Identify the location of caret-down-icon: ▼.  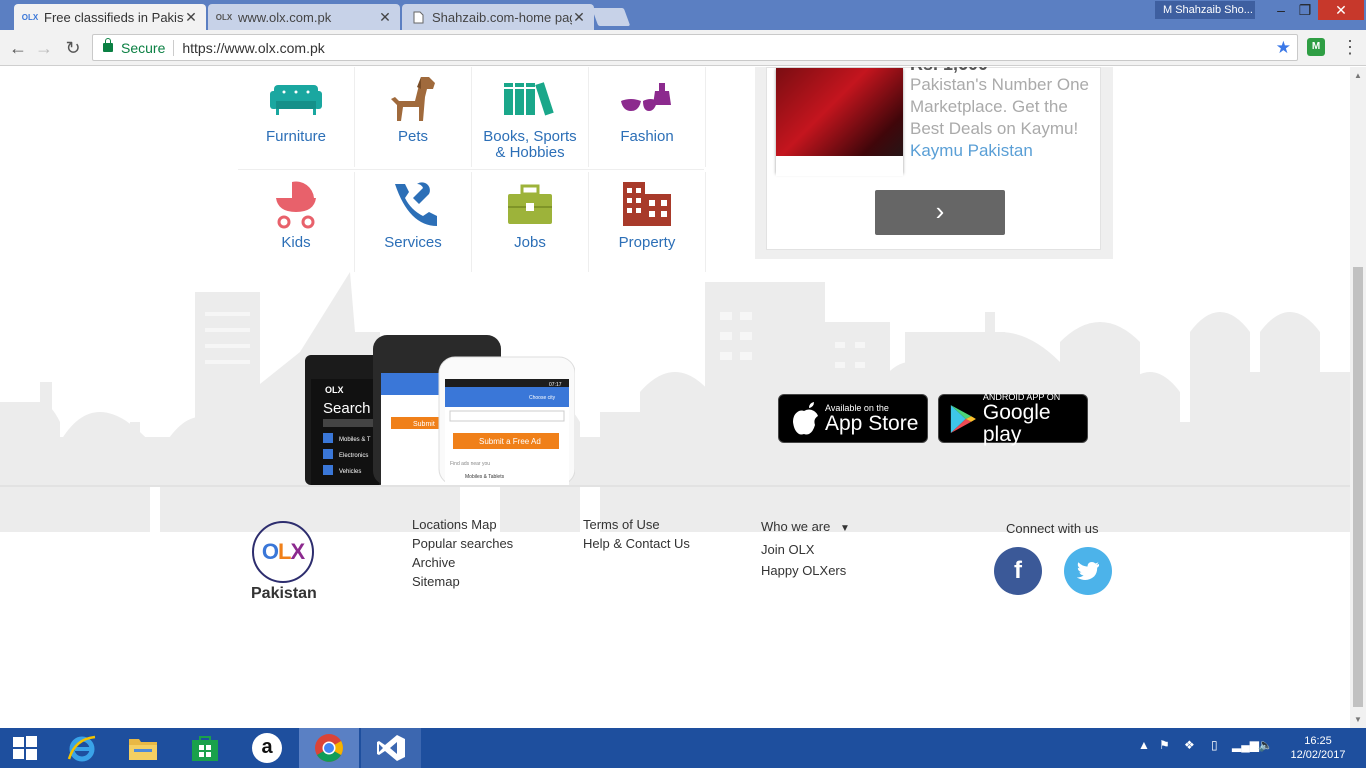
(845, 528).